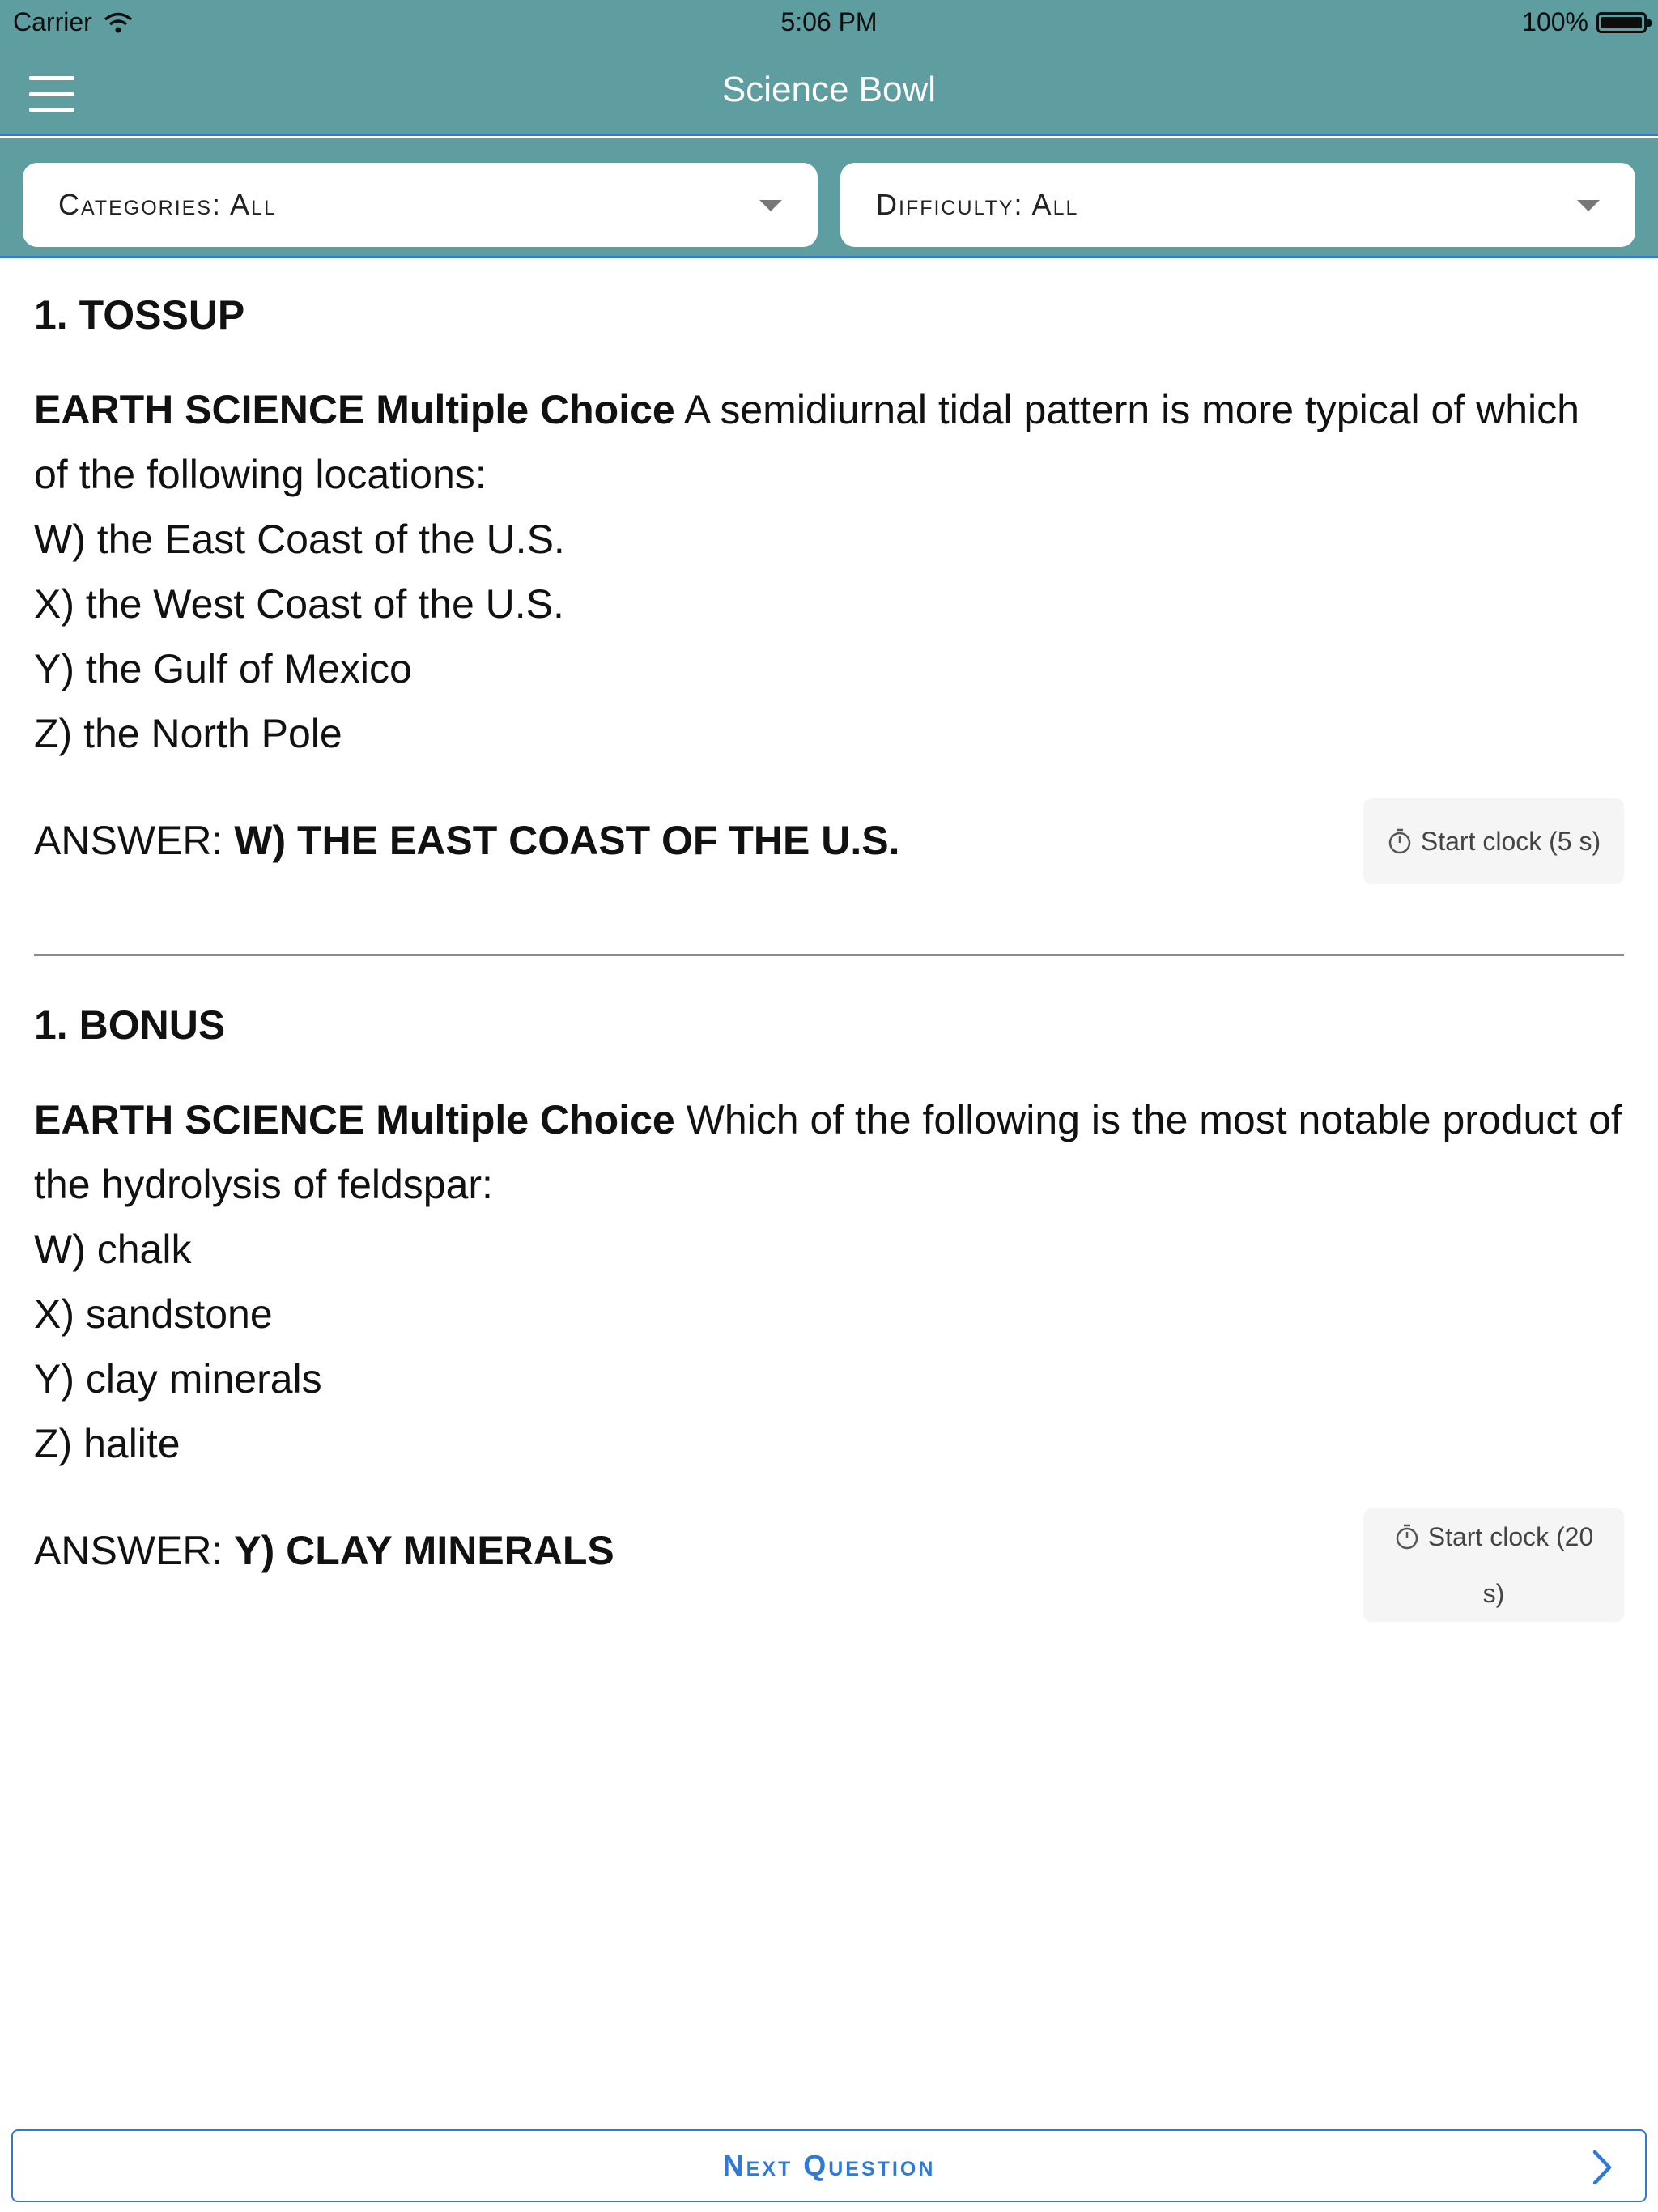 The width and height of the screenshot is (1658, 2212). What do you see at coordinates (299, 539) in the screenshot?
I see `tossup-choice-w: W) the East Coast of the U.S.` at bounding box center [299, 539].